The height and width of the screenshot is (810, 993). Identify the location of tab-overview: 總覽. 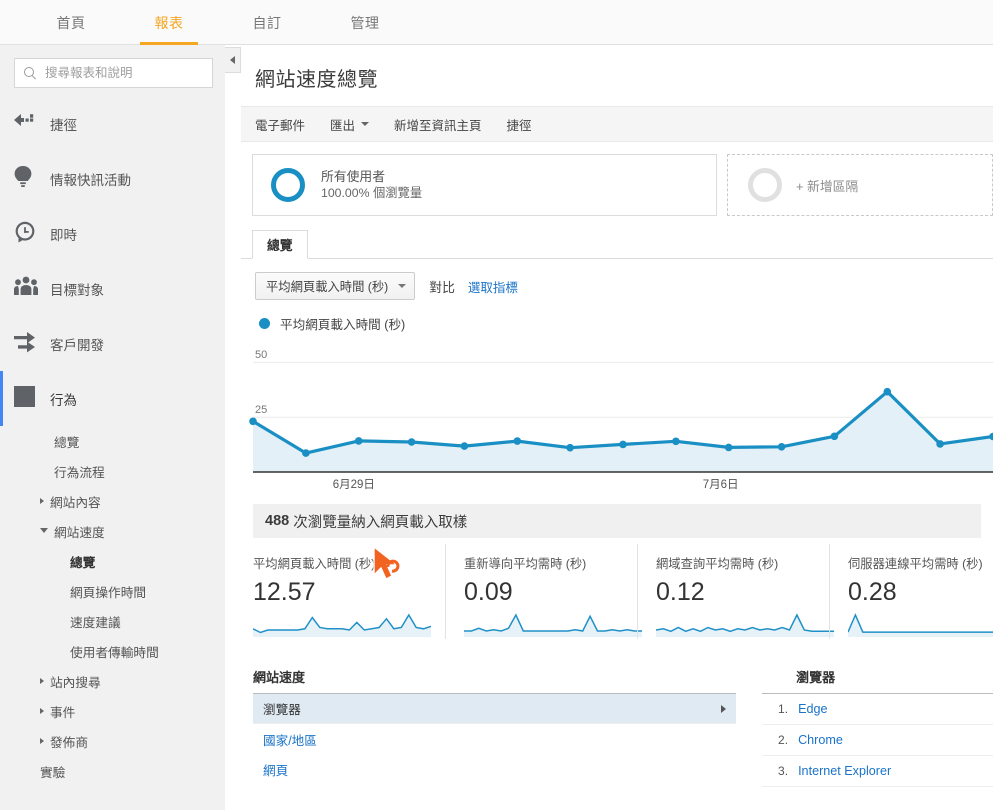
(280, 244).